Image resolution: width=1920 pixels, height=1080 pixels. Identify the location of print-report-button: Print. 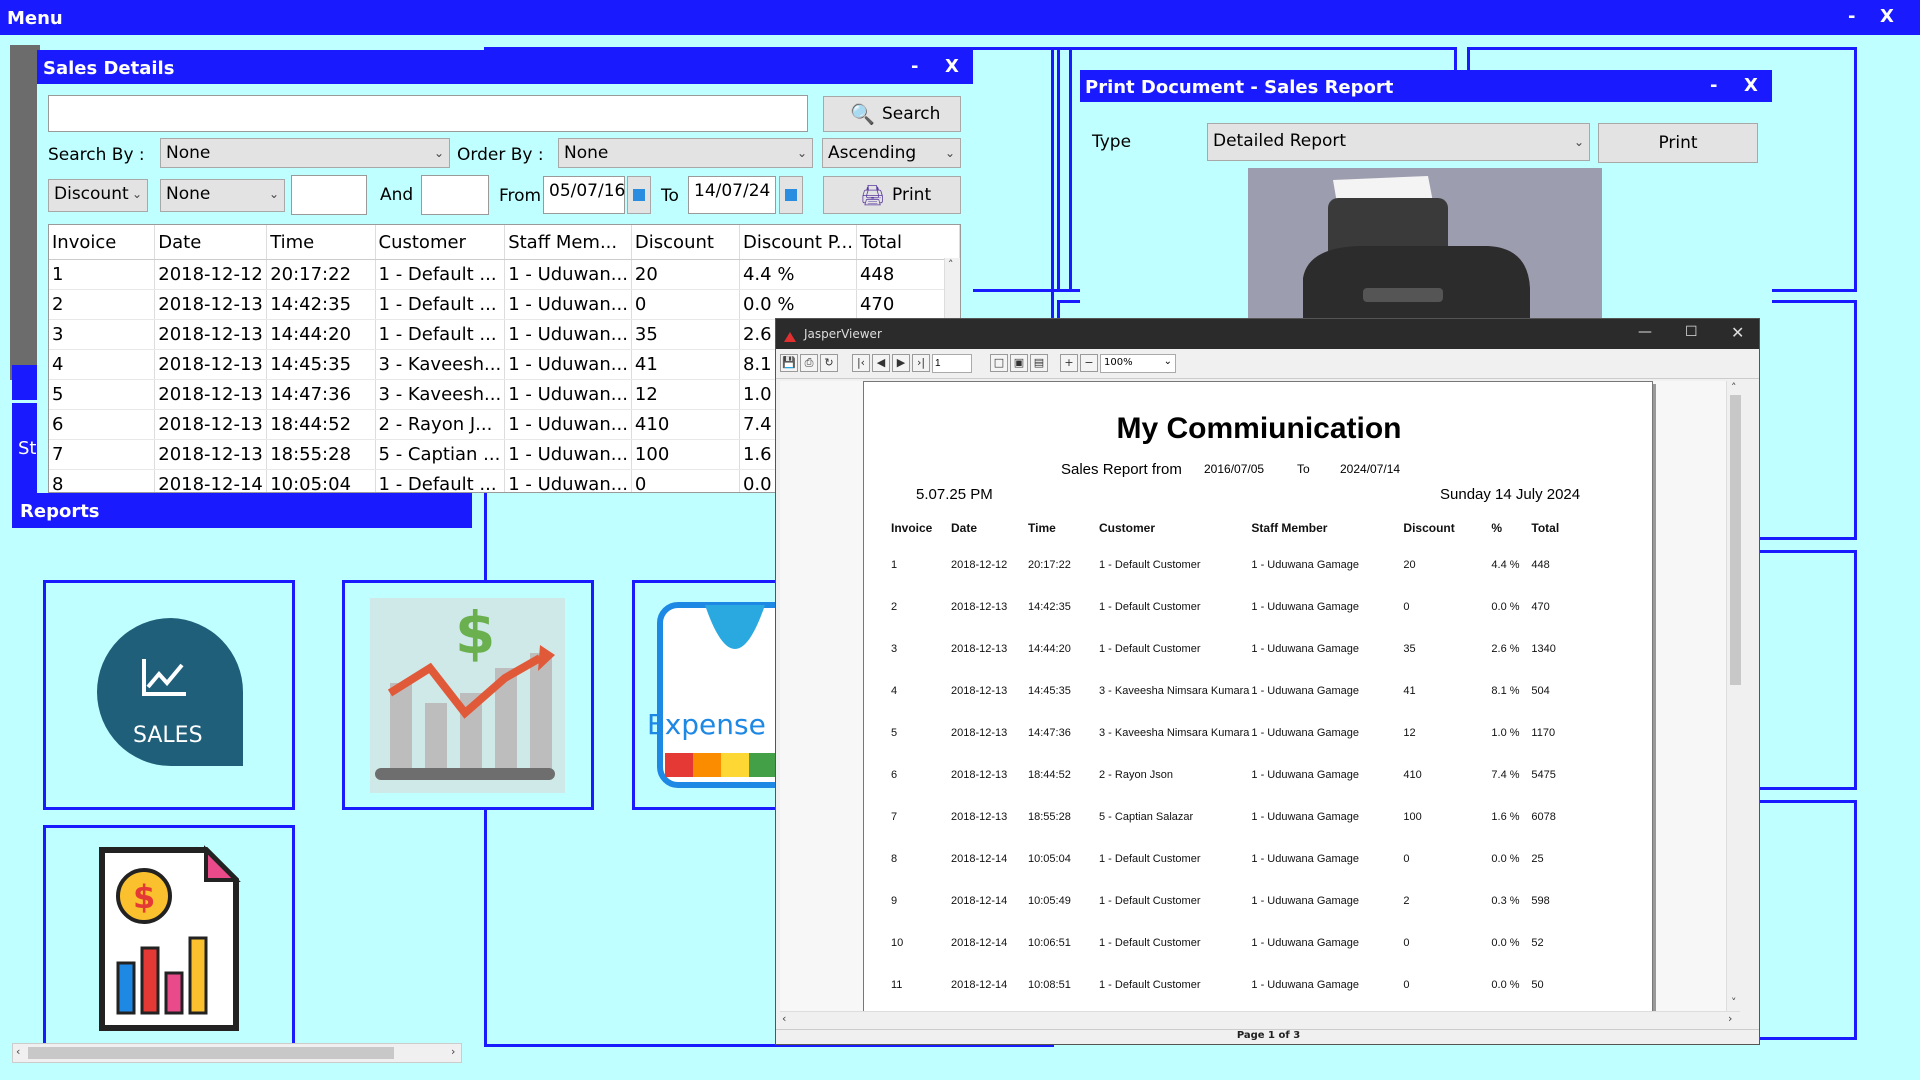
(1678, 143).